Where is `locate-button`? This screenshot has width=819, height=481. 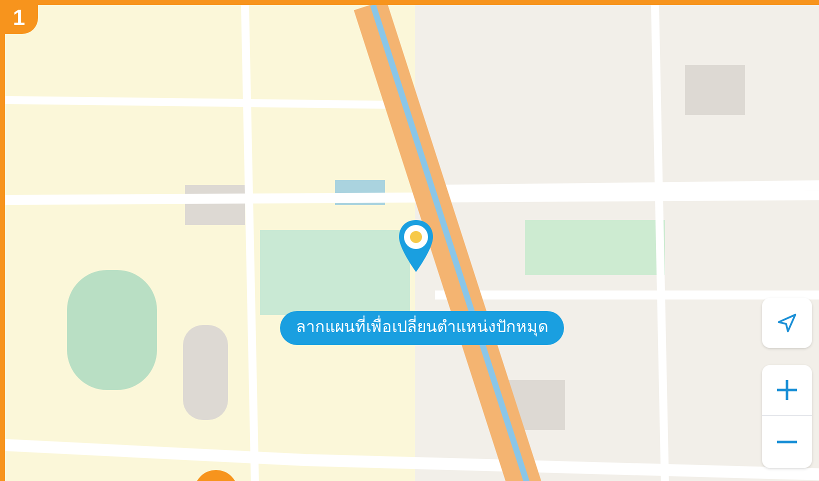
locate-button is located at coordinates (787, 323).